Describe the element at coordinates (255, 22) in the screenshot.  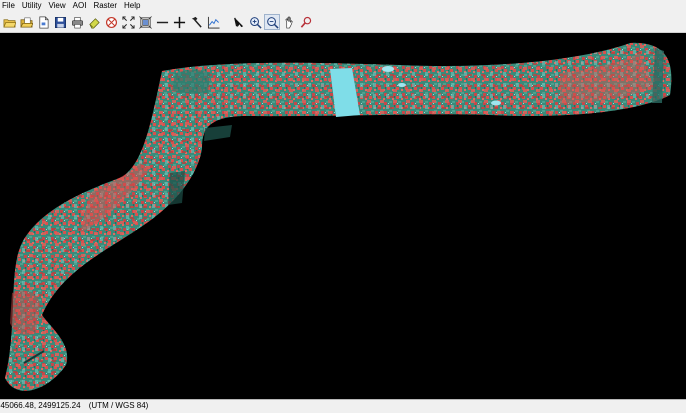
I see `zoom-in-icon` at that location.